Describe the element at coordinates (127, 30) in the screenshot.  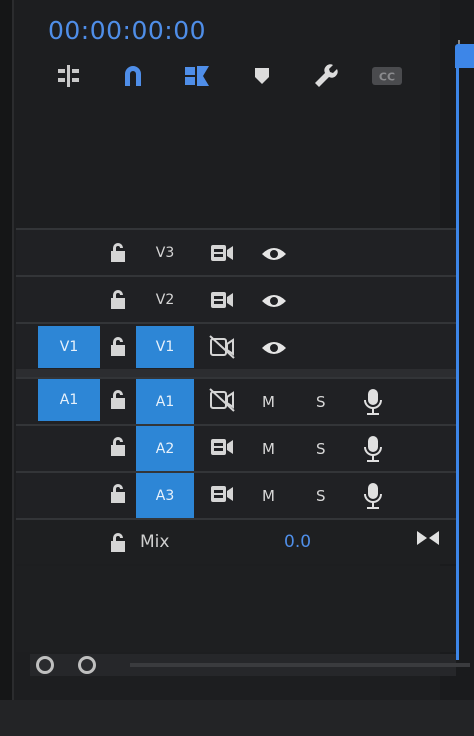
I see `playhead-timecode: 00:00:00:00` at that location.